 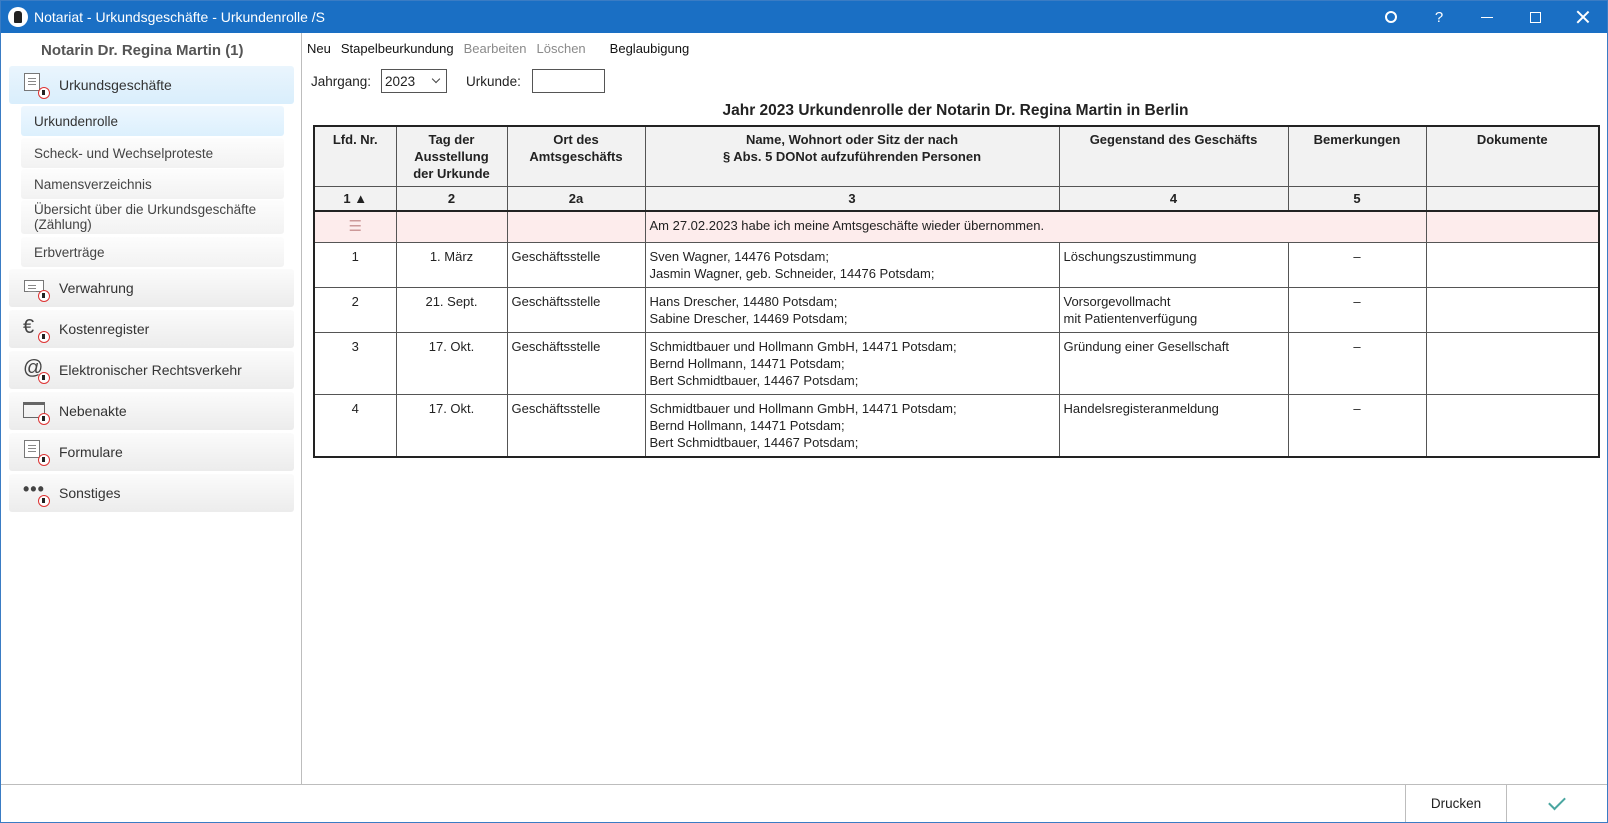 What do you see at coordinates (576, 199) in the screenshot?
I see `col-number: 2a` at bounding box center [576, 199].